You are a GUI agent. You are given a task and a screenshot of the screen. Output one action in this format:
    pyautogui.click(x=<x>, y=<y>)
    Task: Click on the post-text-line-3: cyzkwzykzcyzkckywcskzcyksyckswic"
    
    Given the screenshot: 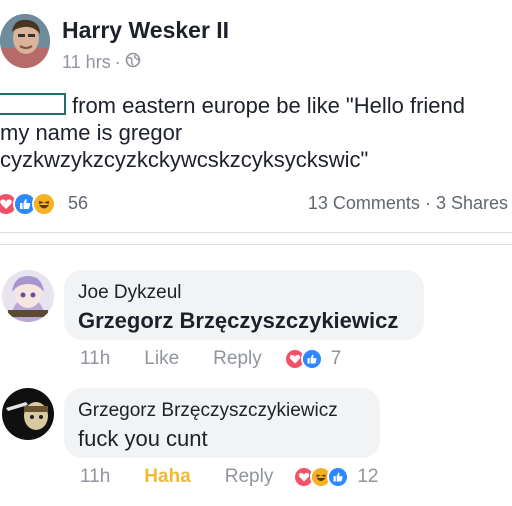 What is the action you would take?
    pyautogui.click(x=184, y=159)
    